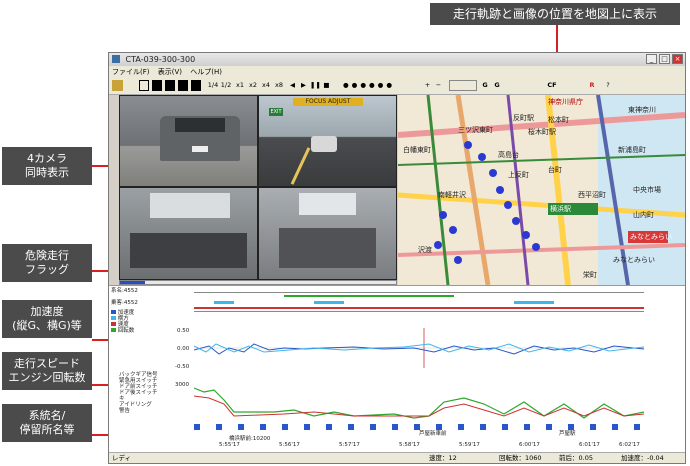  Describe the element at coordinates (529, 445) in the screenshot. I see `time-tick-6: 6:00'17` at that location.